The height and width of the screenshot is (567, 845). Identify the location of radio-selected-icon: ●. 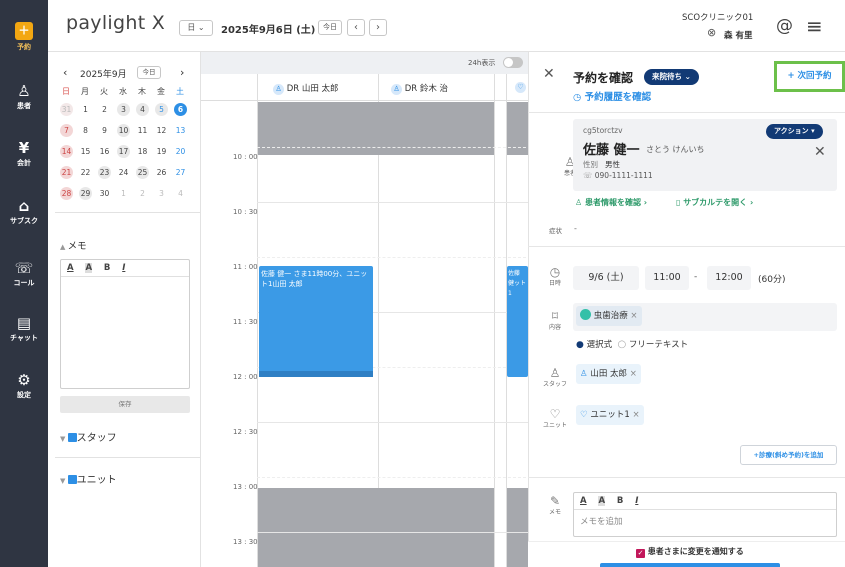
(580, 345).